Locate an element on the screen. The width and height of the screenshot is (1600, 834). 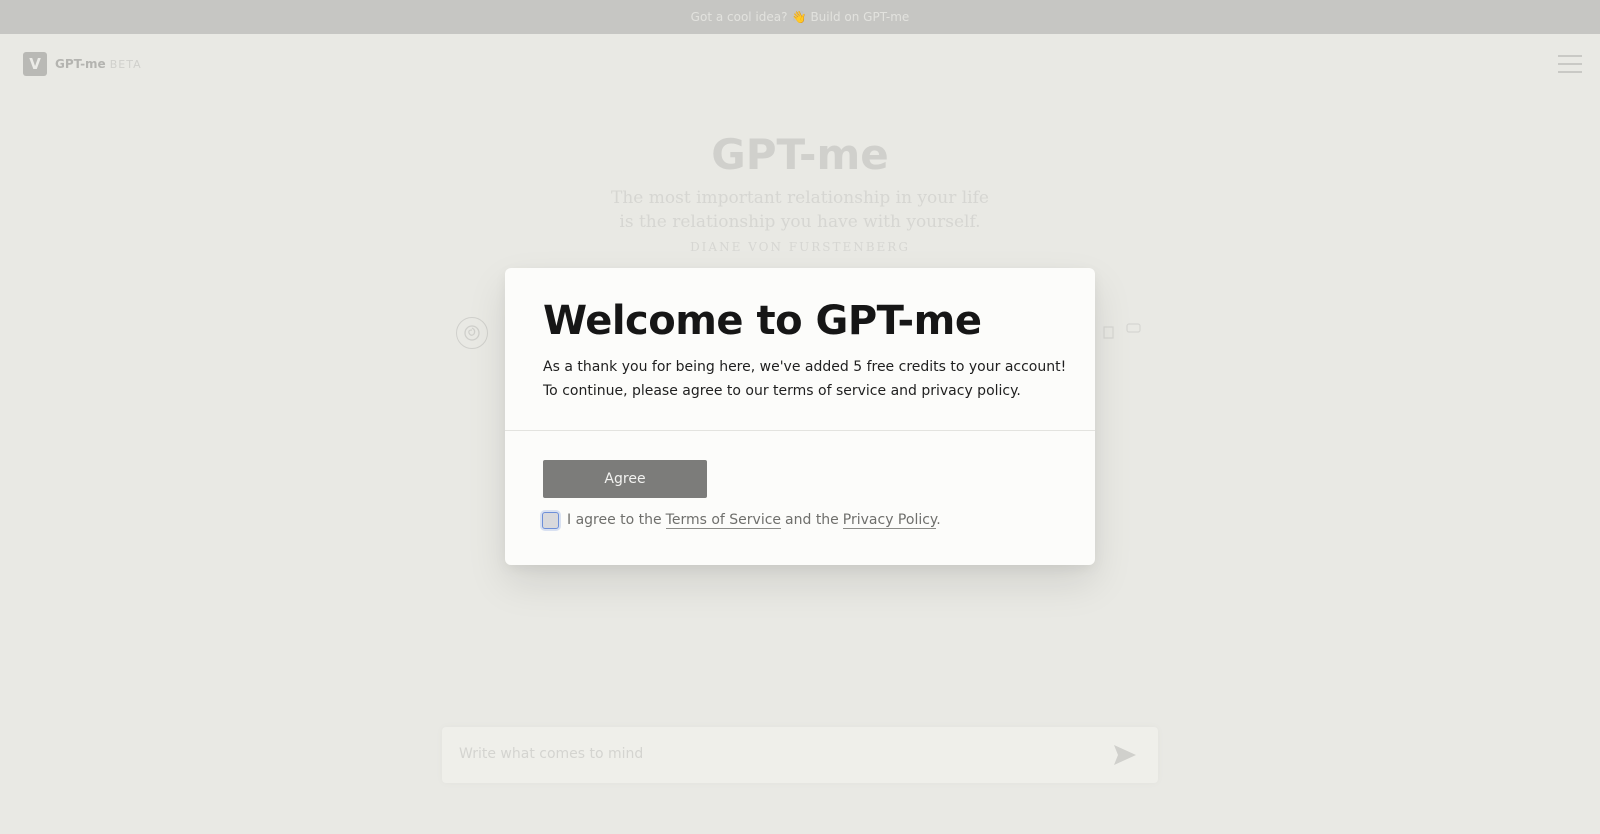
hamburger-icon is located at coordinates (1570, 64).